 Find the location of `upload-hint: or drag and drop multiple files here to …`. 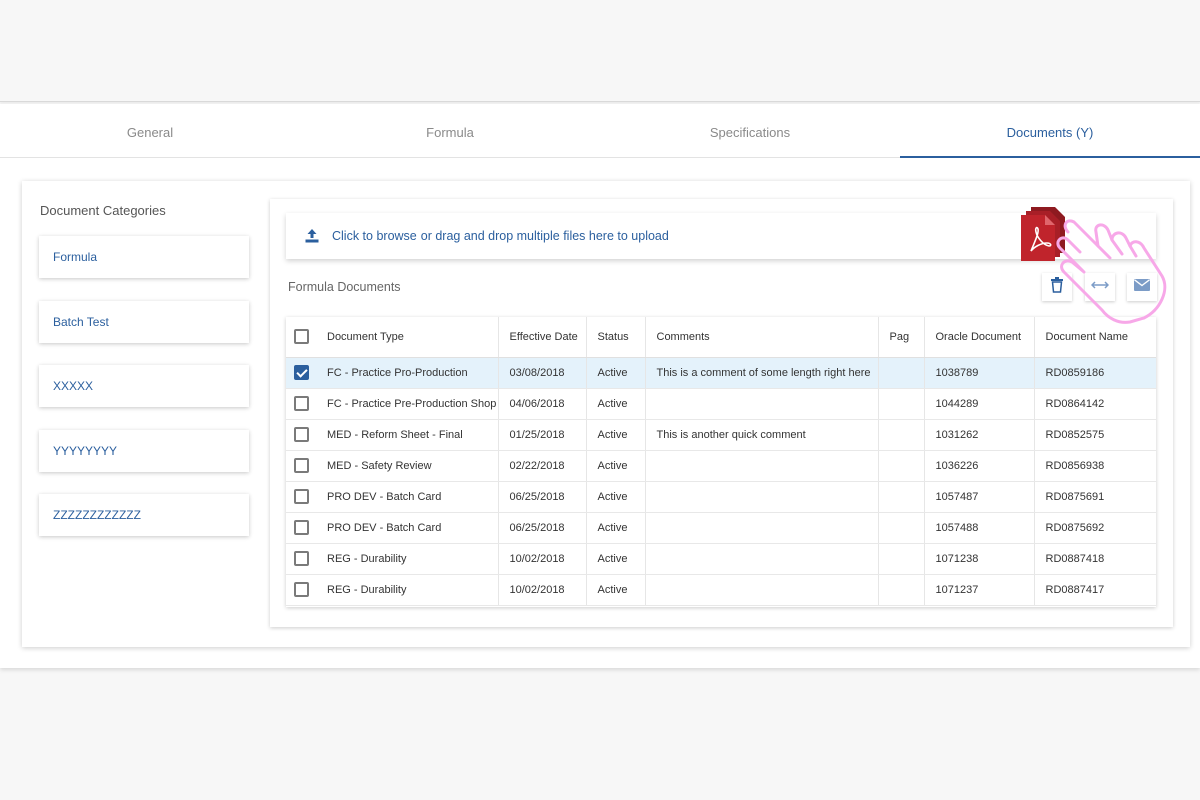

upload-hint: or drag and drop multiple files here to … is located at coordinates (544, 236).